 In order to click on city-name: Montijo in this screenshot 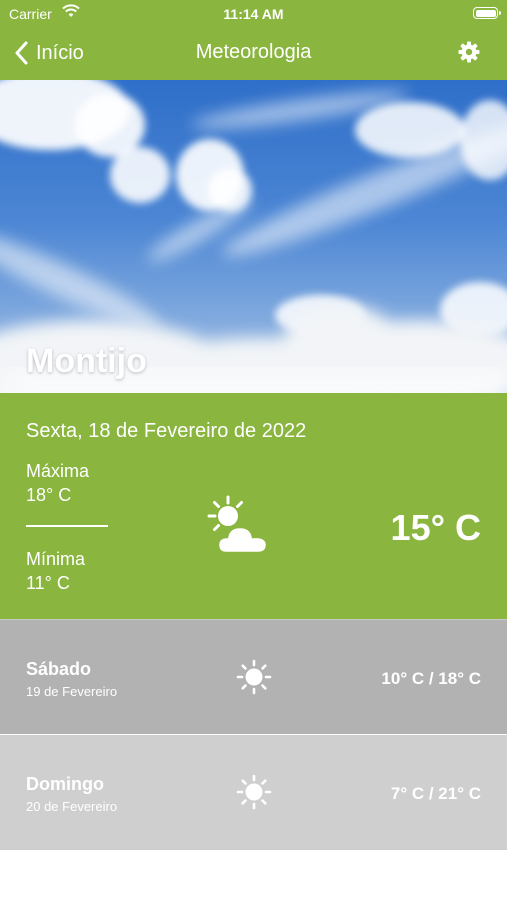, I will do `click(86, 361)`.